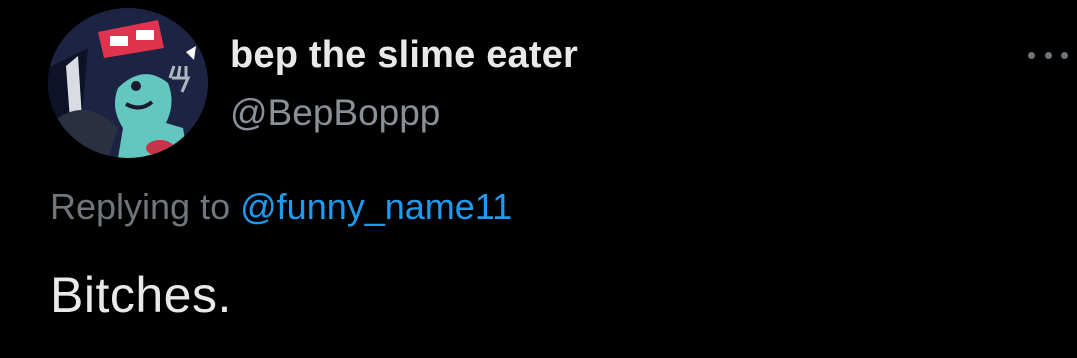  What do you see at coordinates (140, 206) in the screenshot?
I see `reply-context-prefix: Replying to` at bounding box center [140, 206].